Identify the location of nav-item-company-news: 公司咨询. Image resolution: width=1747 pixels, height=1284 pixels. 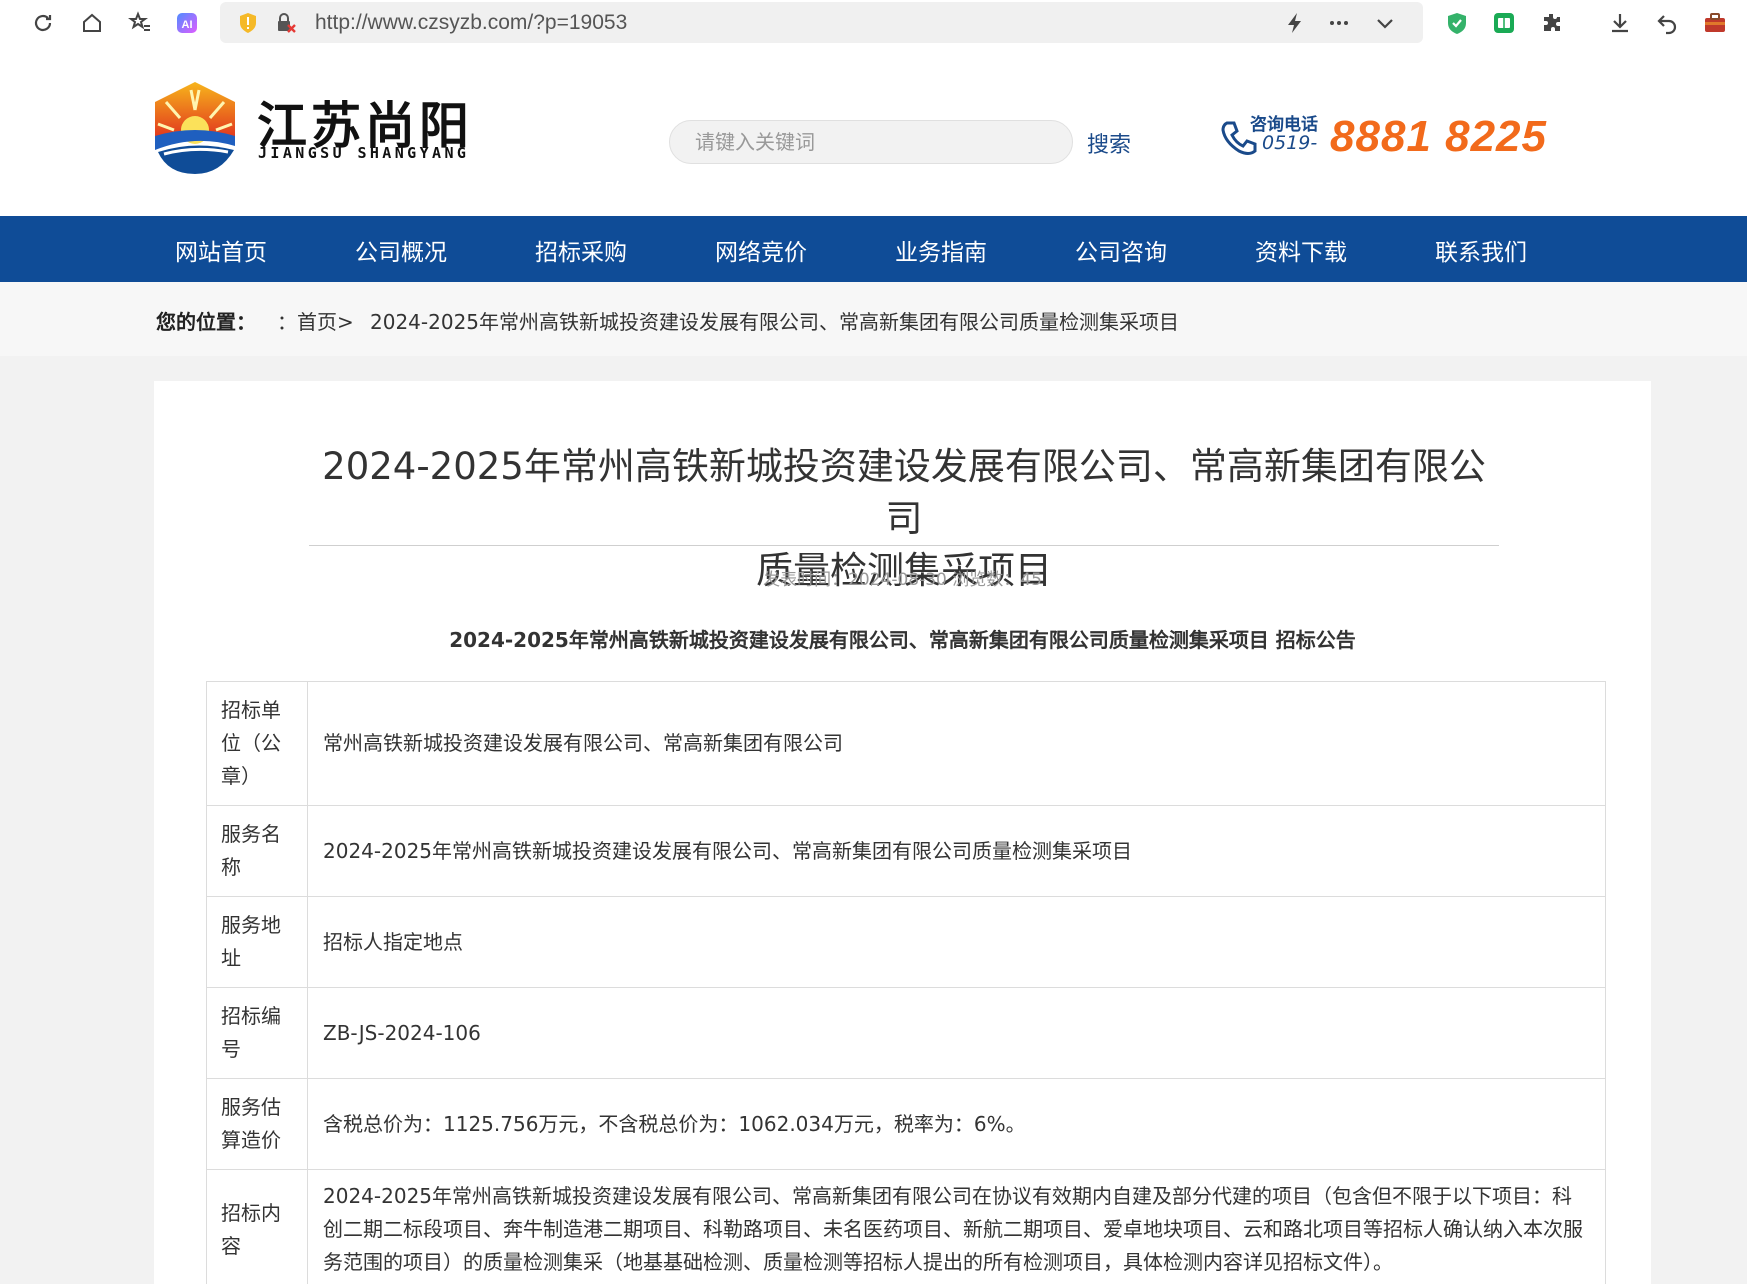
(1121, 250).